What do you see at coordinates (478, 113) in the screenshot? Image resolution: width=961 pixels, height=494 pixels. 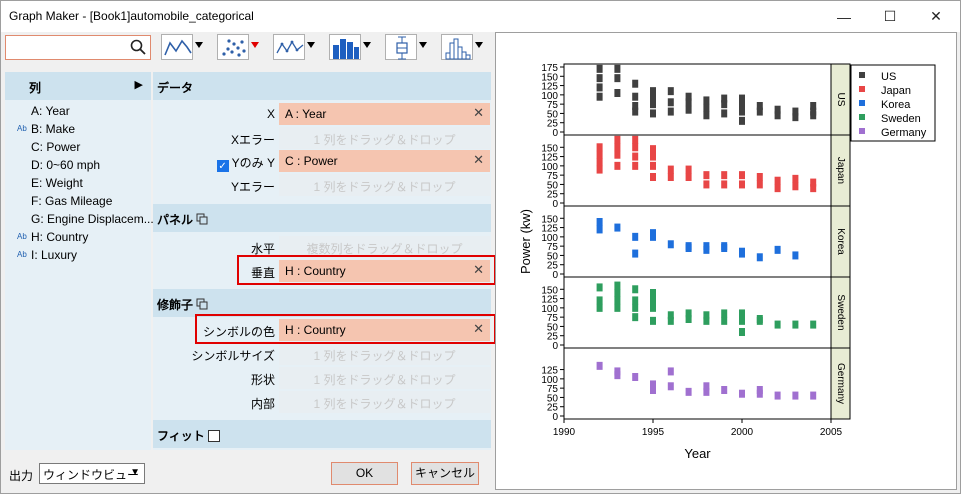 I see `clear-x-icon: ✕` at bounding box center [478, 113].